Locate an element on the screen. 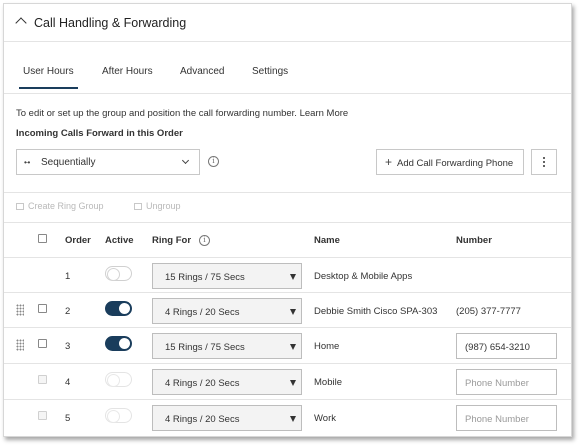 The height and width of the screenshot is (445, 583). tab-user-hours: User Hours is located at coordinates (48, 77).